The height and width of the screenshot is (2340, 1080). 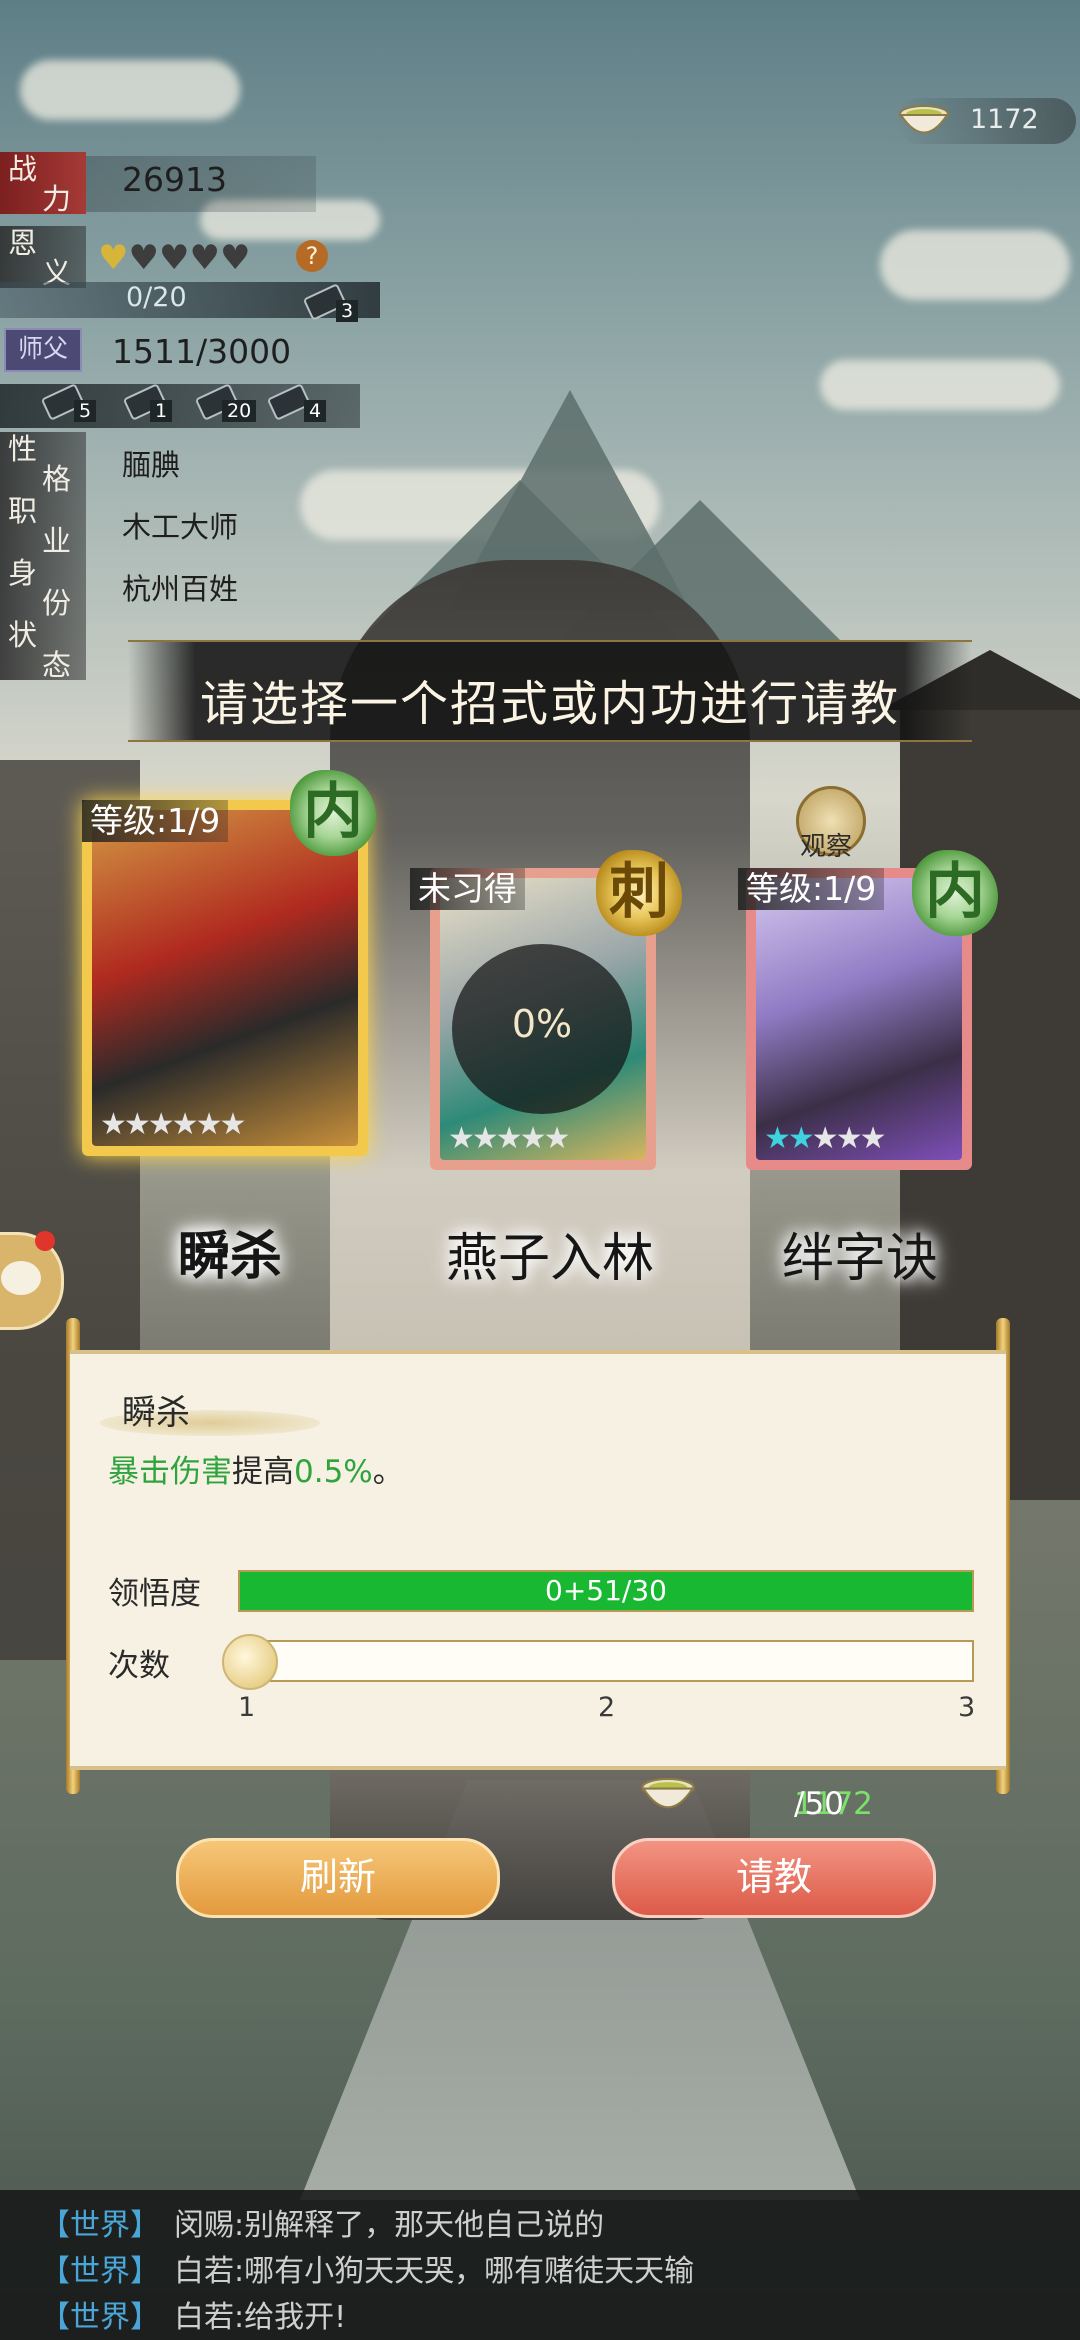 I want to click on skill-title: 瞬杀, so click(x=156, y=1413).